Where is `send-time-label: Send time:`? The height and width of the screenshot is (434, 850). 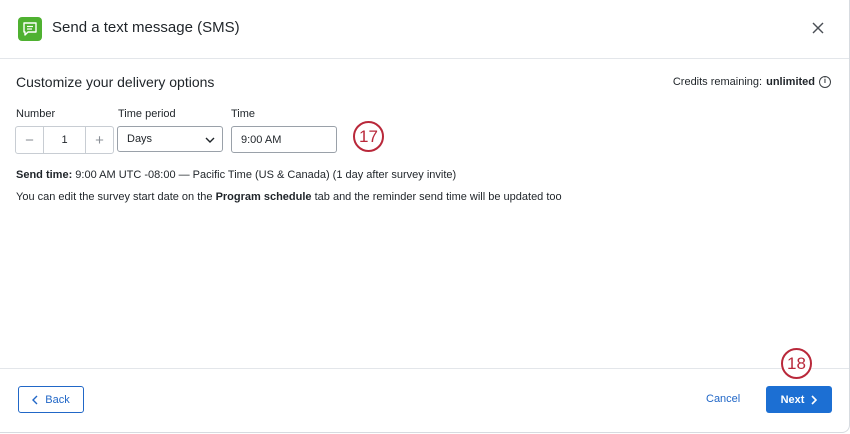 send-time-label: Send time: is located at coordinates (44, 175).